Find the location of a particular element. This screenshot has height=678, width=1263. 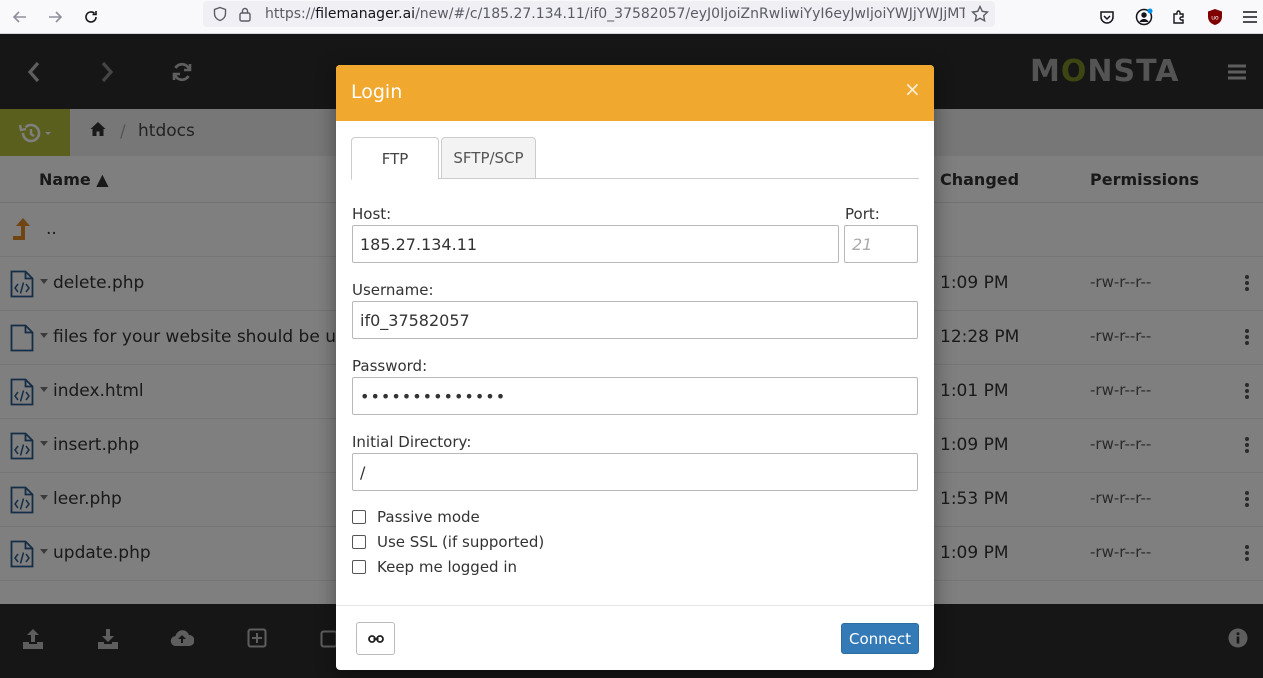

lock-icon is located at coordinates (245, 16).